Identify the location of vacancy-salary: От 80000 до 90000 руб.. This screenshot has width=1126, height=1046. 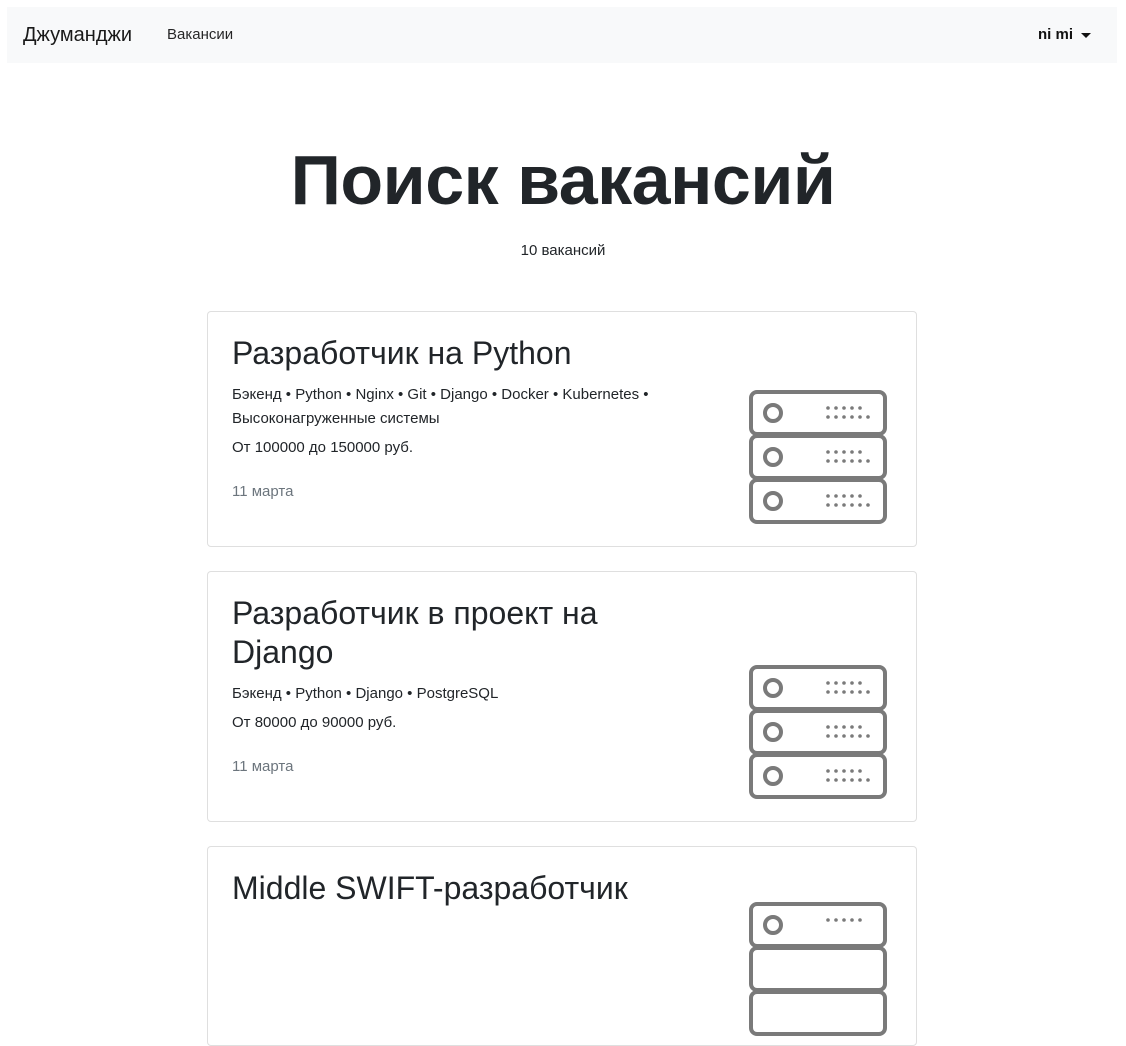
(314, 722).